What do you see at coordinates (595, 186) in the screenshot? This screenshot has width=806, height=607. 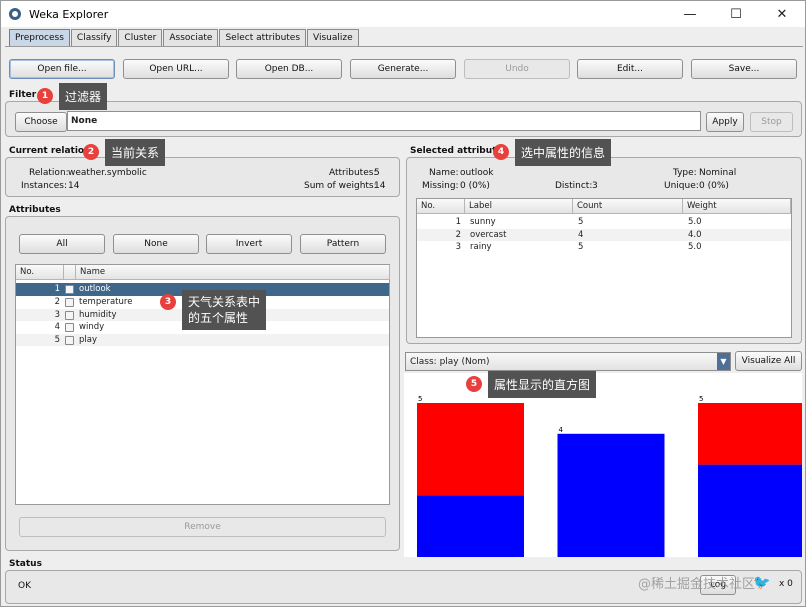 I see `attr-distinct-value: 3` at bounding box center [595, 186].